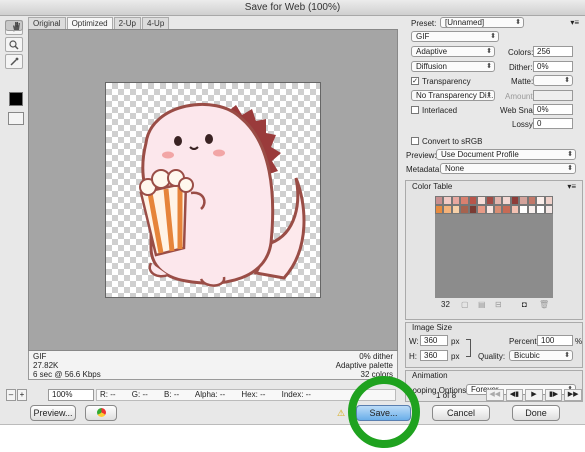  What do you see at coordinates (506, 154) in the screenshot?
I see `preview-profile-select: Use Document Profile` at bounding box center [506, 154].